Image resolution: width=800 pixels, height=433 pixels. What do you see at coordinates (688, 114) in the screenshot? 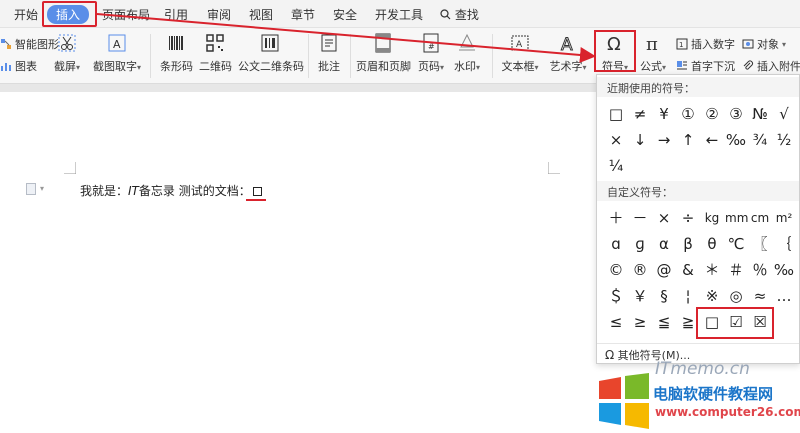
I see `symbol-cell: ①` at bounding box center [688, 114].